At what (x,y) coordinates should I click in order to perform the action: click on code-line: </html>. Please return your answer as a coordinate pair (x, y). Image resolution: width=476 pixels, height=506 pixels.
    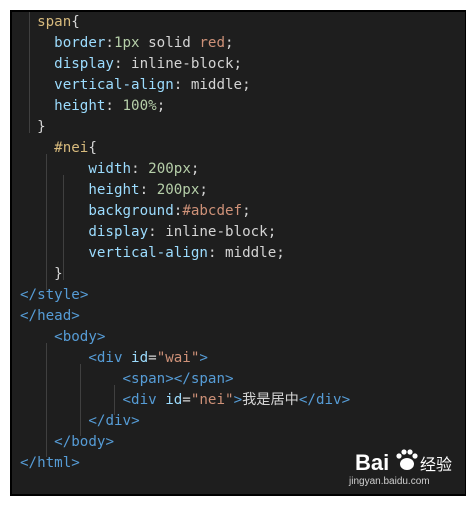
    Looking at the image, I should click on (50, 463).